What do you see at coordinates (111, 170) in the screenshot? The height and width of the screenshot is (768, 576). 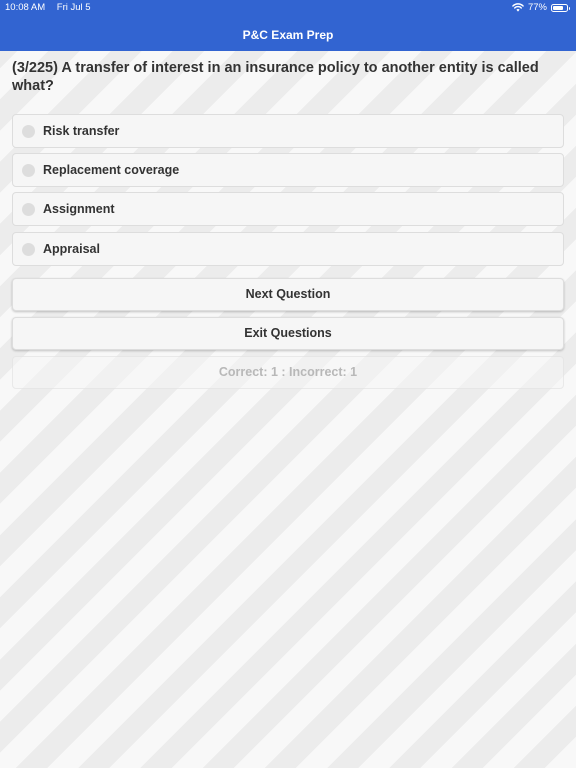 I see `answer-option-label: Replacement coverage` at bounding box center [111, 170].